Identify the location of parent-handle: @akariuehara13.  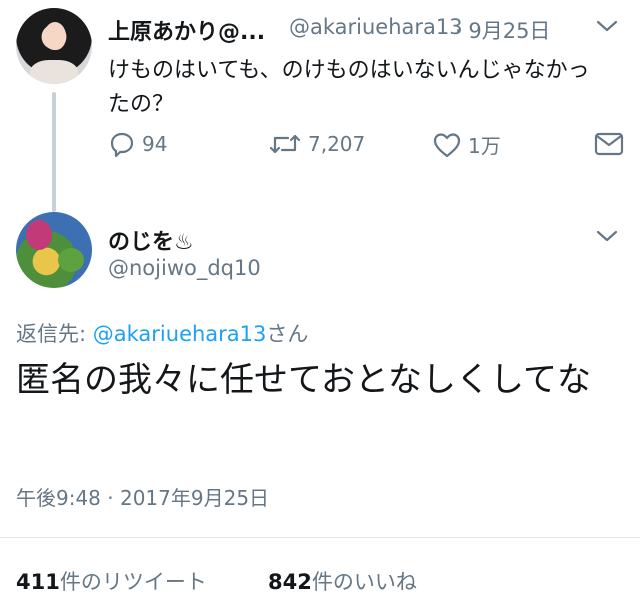
(376, 27).